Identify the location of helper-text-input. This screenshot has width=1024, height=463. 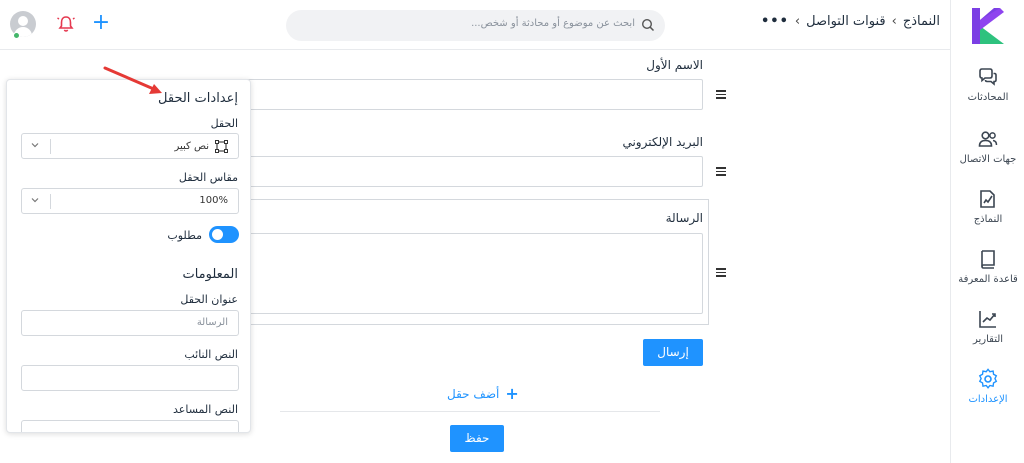
(130, 426).